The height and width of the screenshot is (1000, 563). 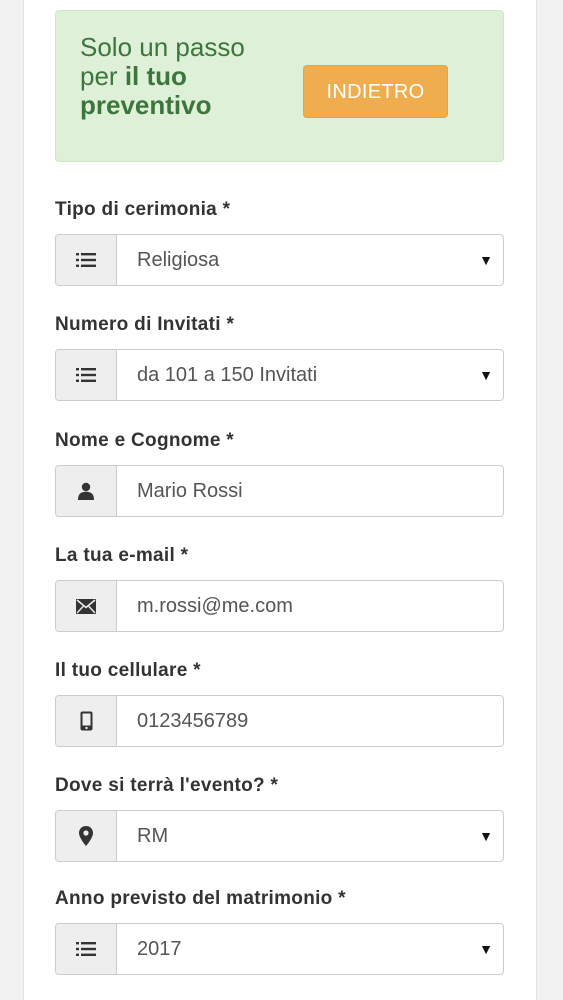 What do you see at coordinates (310, 491) in the screenshot?
I see `full-name-input: Mario Rossi` at bounding box center [310, 491].